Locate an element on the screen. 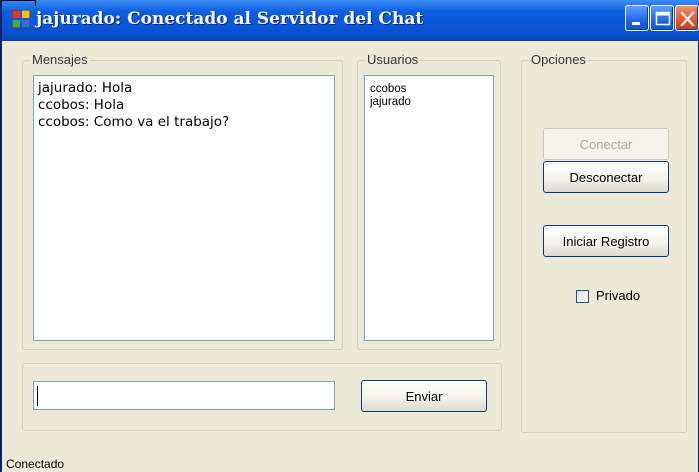 The height and width of the screenshot is (472, 699). messages-group-label: Mensajes is located at coordinates (60, 60).